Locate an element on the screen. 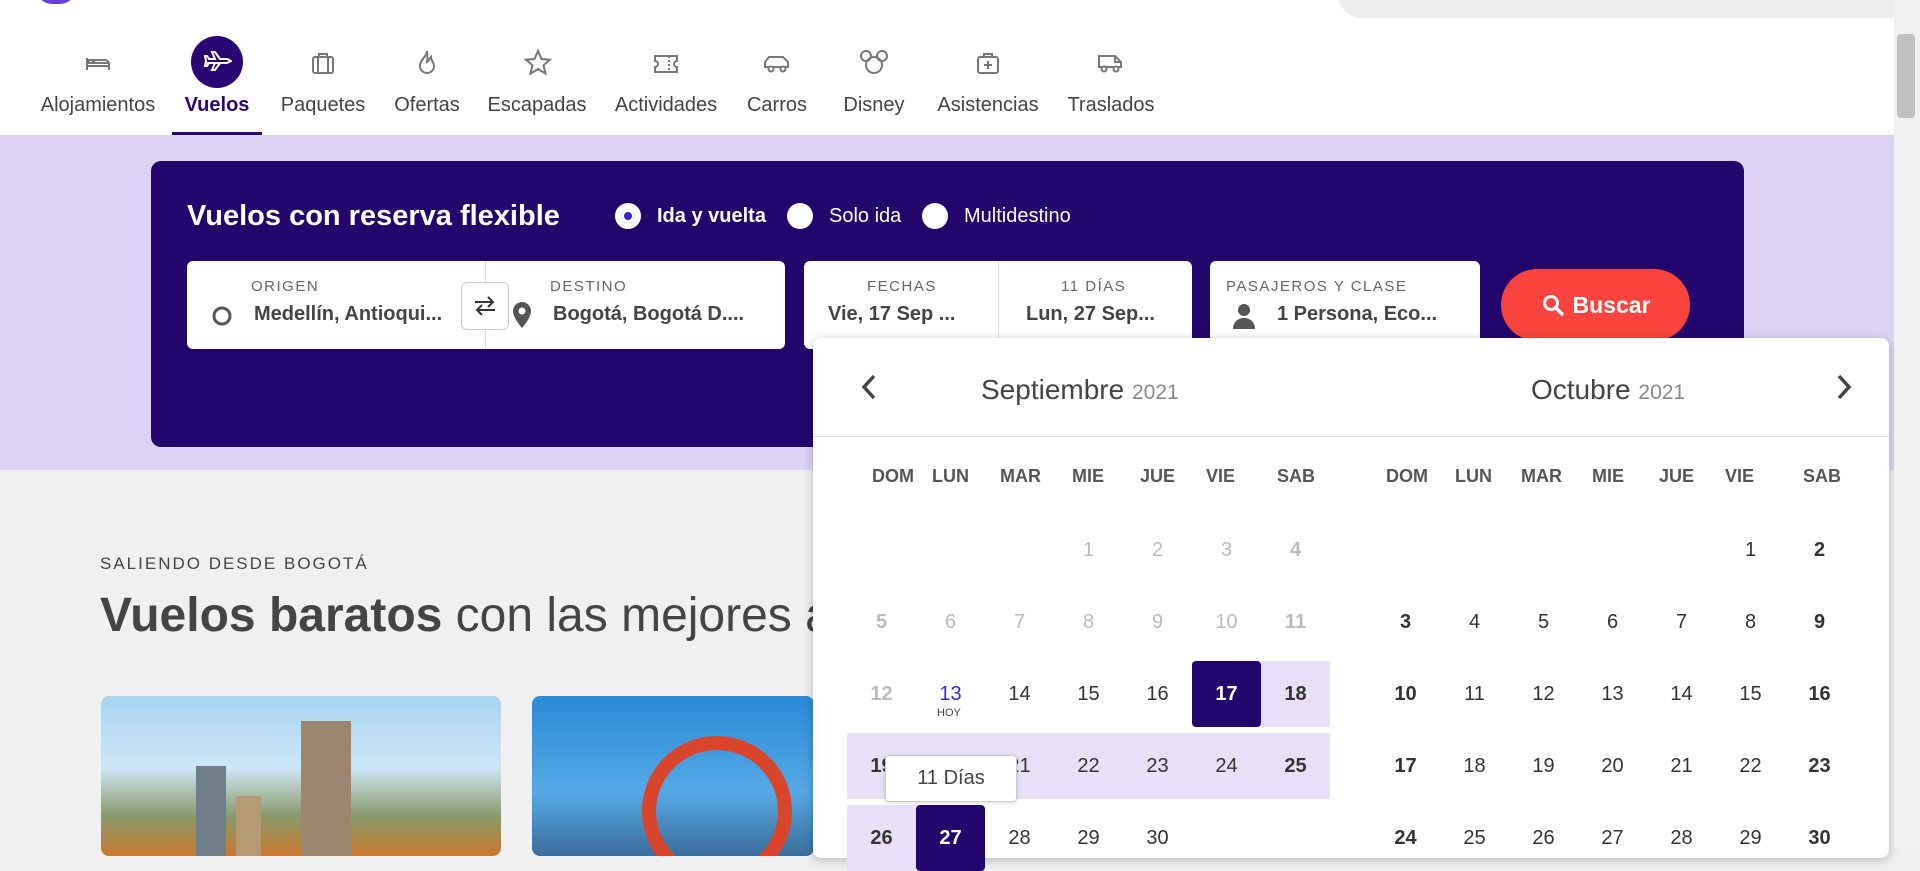  magnifier-icon is located at coordinates (1553, 305).